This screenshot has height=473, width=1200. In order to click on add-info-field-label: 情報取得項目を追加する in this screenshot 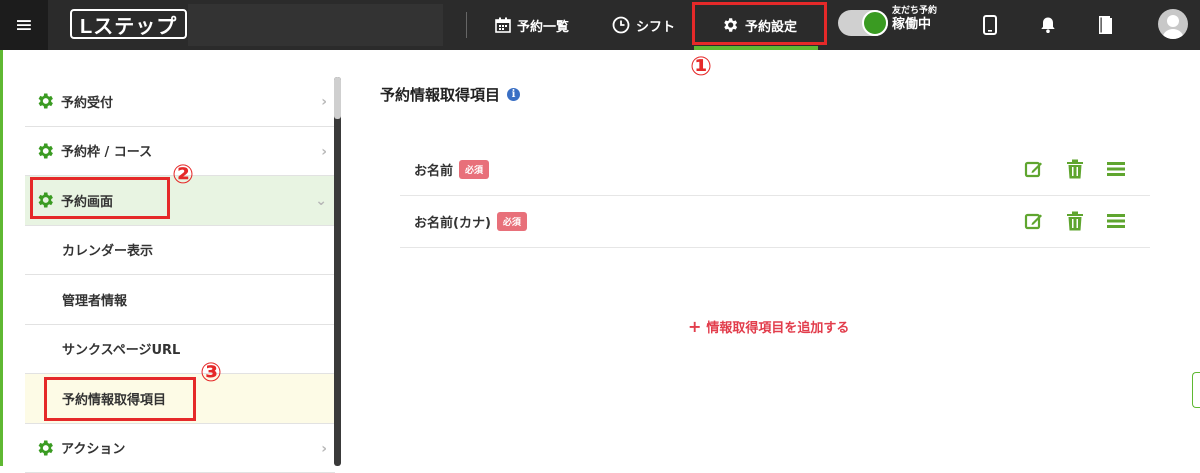, I will do `click(777, 326)`.